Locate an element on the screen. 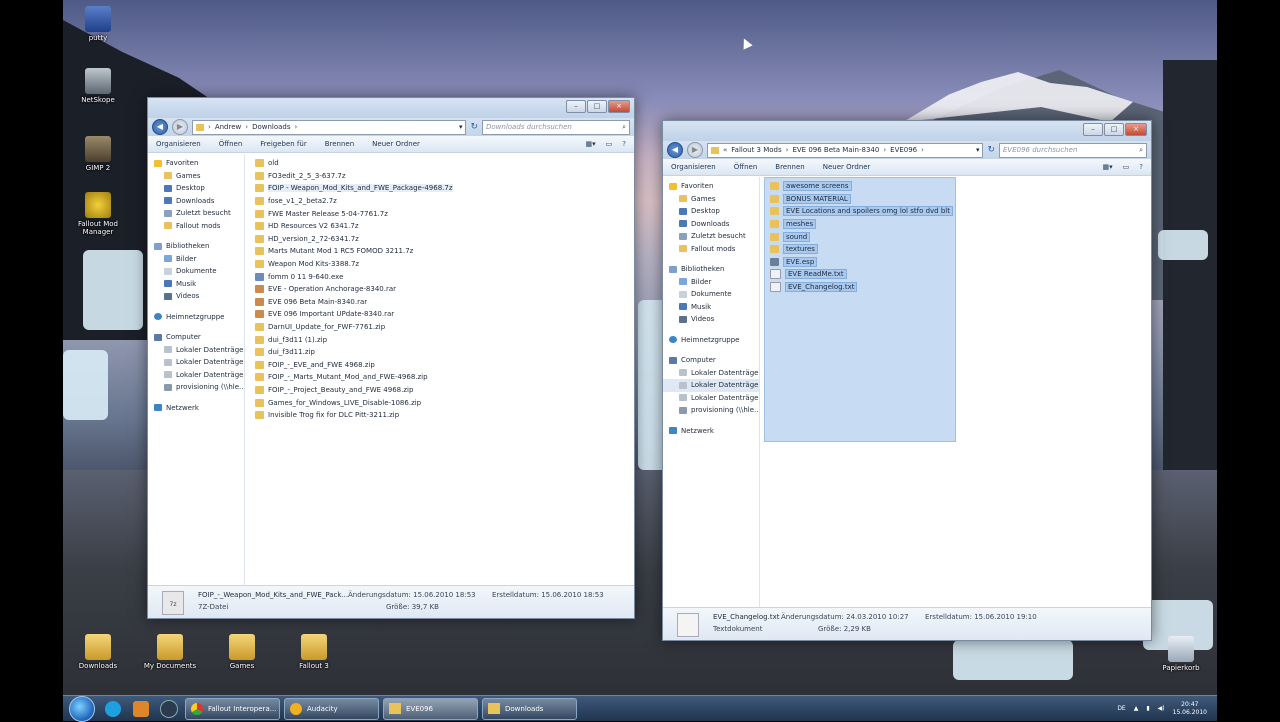 The width and height of the screenshot is (1280, 722). list-item: EVE 096 Important UPdate-8340.rar is located at coordinates (444, 314).